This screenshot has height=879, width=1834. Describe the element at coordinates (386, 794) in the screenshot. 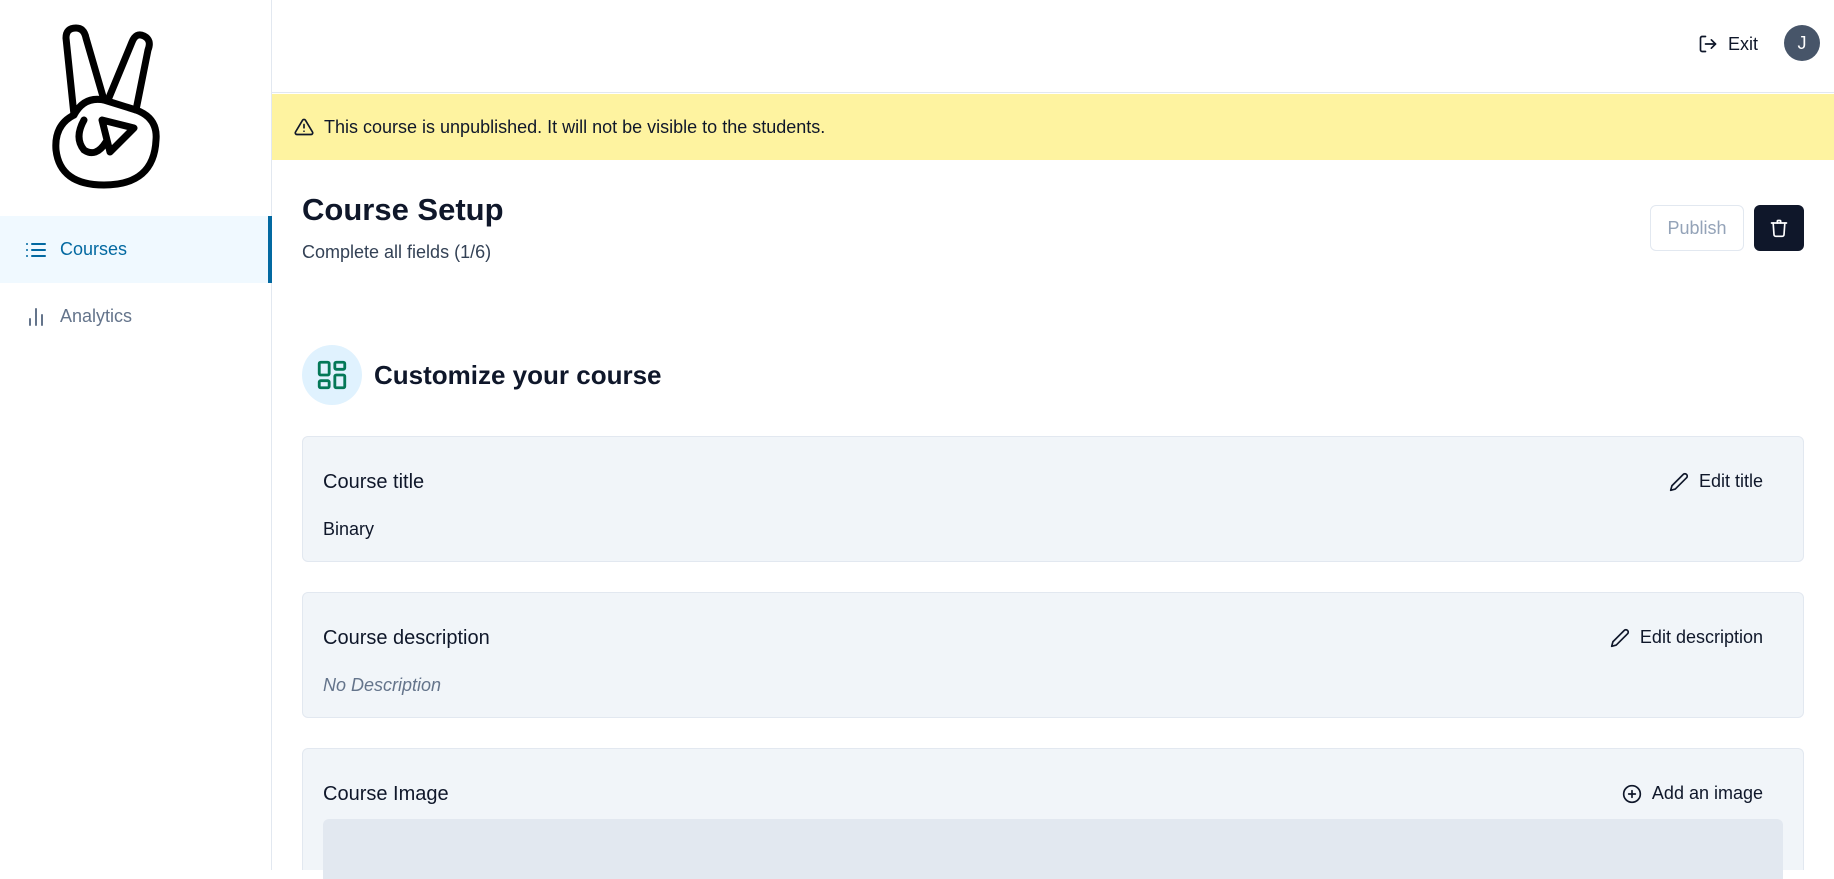

I see `card-label: Course Image` at that location.